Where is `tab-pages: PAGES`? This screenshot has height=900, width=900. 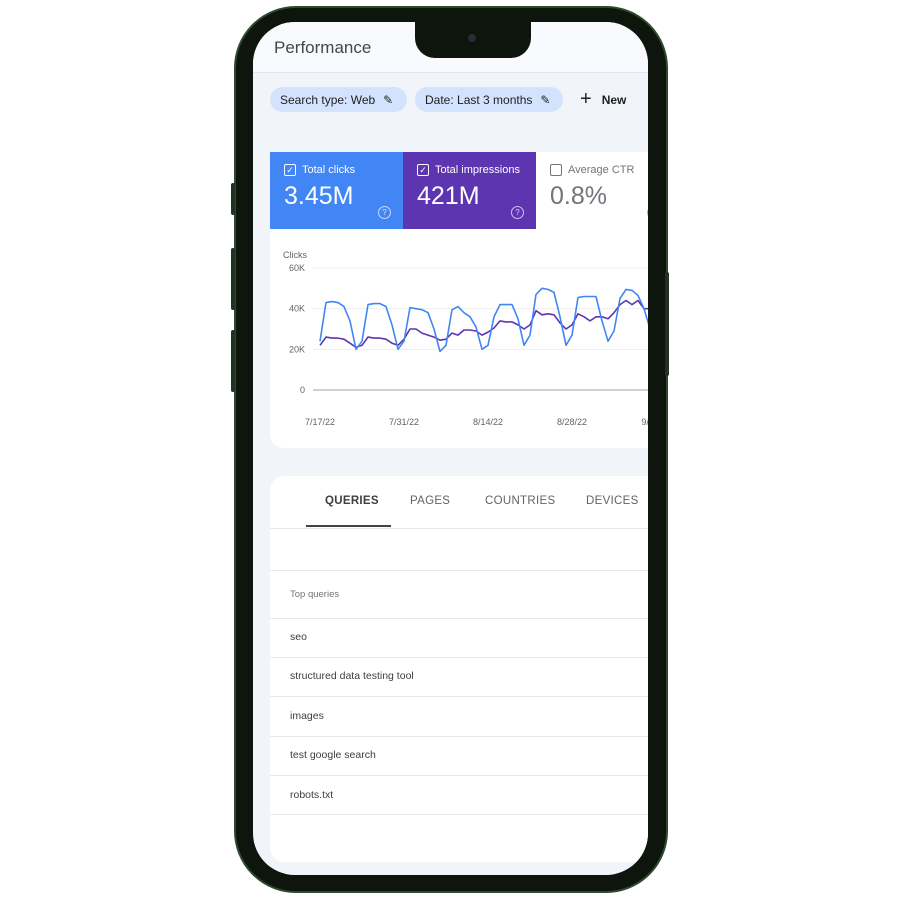 tab-pages: PAGES is located at coordinates (430, 501).